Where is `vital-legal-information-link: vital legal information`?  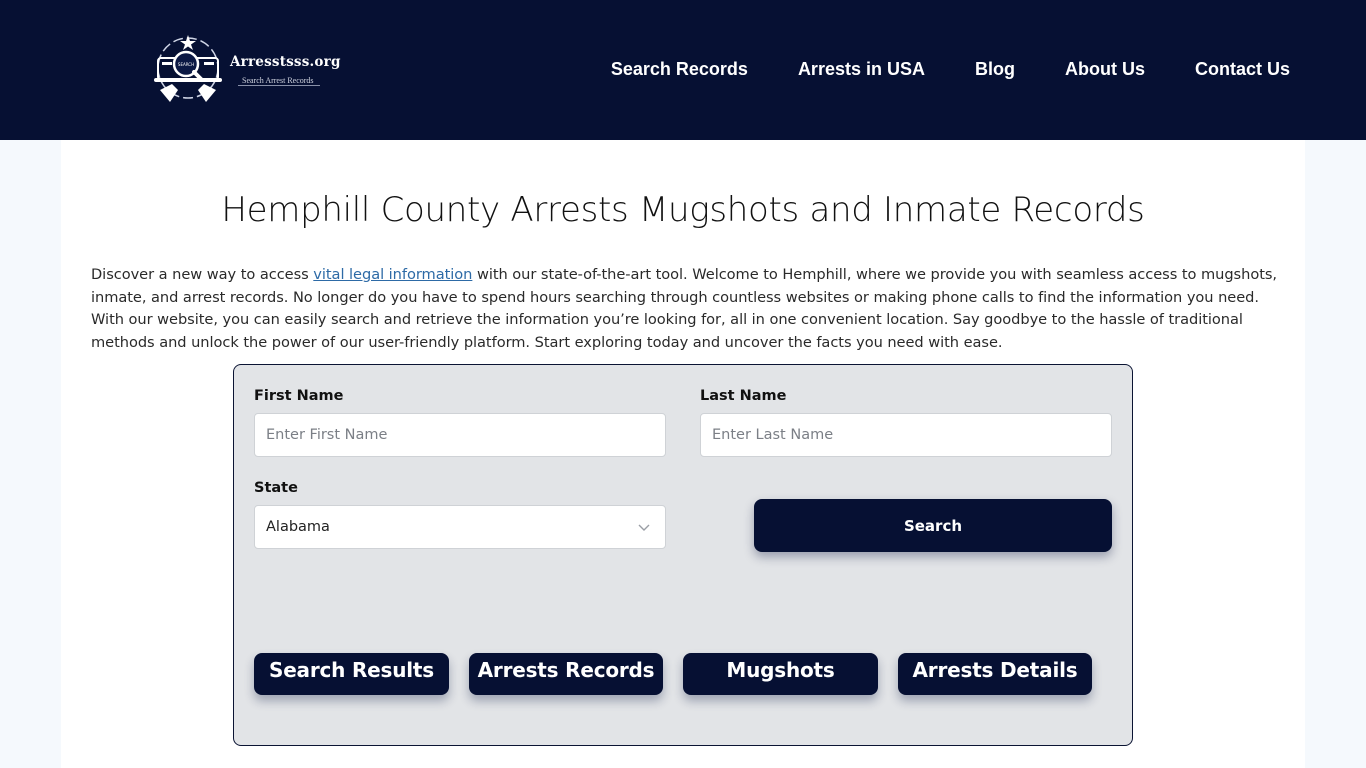
vital-legal-information-link: vital legal information is located at coordinates (392, 274).